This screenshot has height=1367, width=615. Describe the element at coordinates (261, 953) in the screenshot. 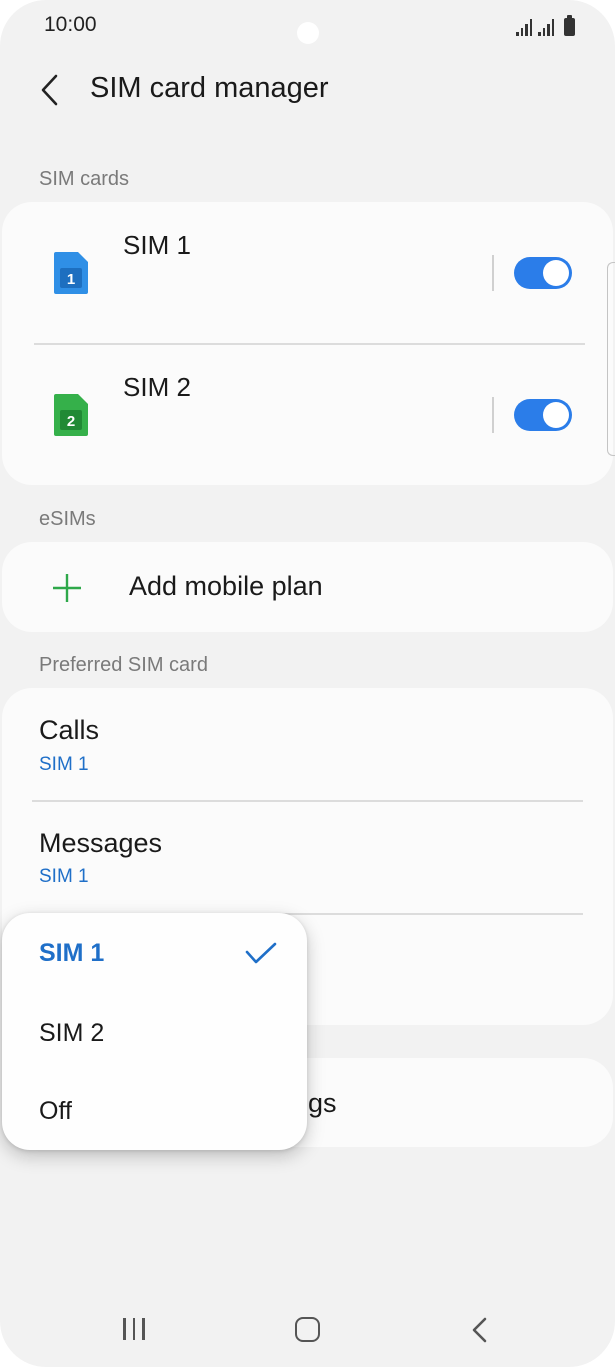

I see `check-icon` at that location.